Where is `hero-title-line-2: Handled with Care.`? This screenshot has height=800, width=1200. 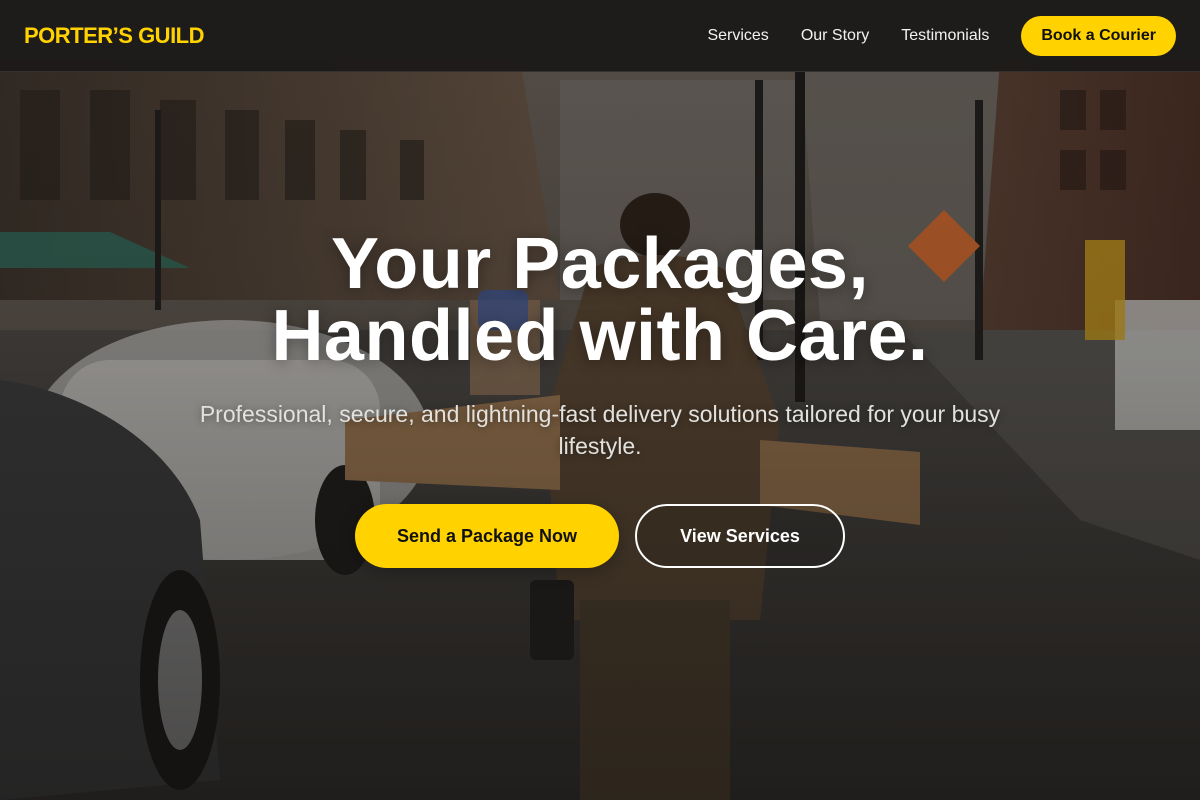 hero-title-line-2: Handled with Care. is located at coordinates (600, 336).